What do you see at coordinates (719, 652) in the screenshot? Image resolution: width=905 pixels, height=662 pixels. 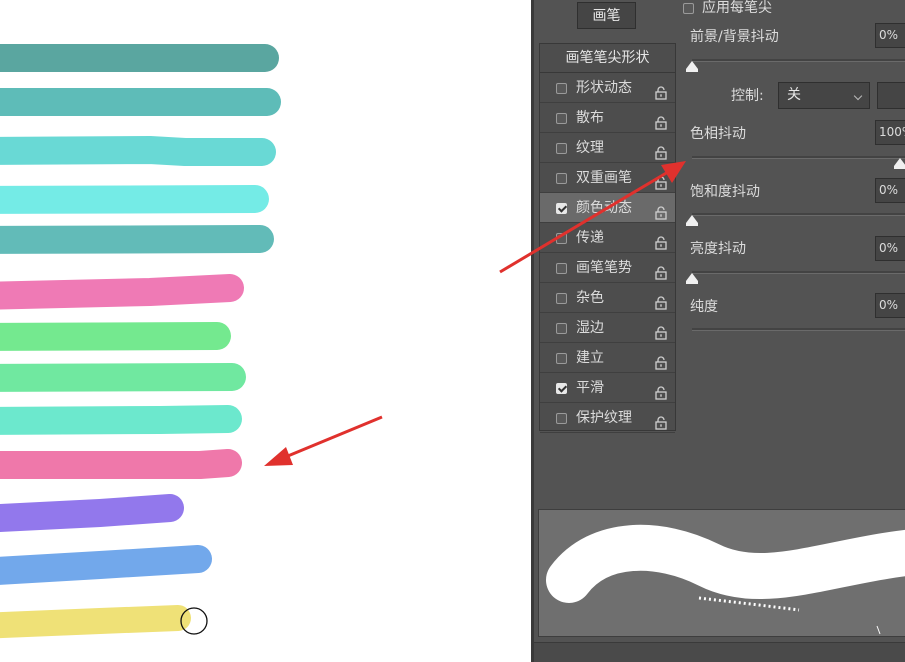 I see `panel-bottom-bar` at bounding box center [719, 652].